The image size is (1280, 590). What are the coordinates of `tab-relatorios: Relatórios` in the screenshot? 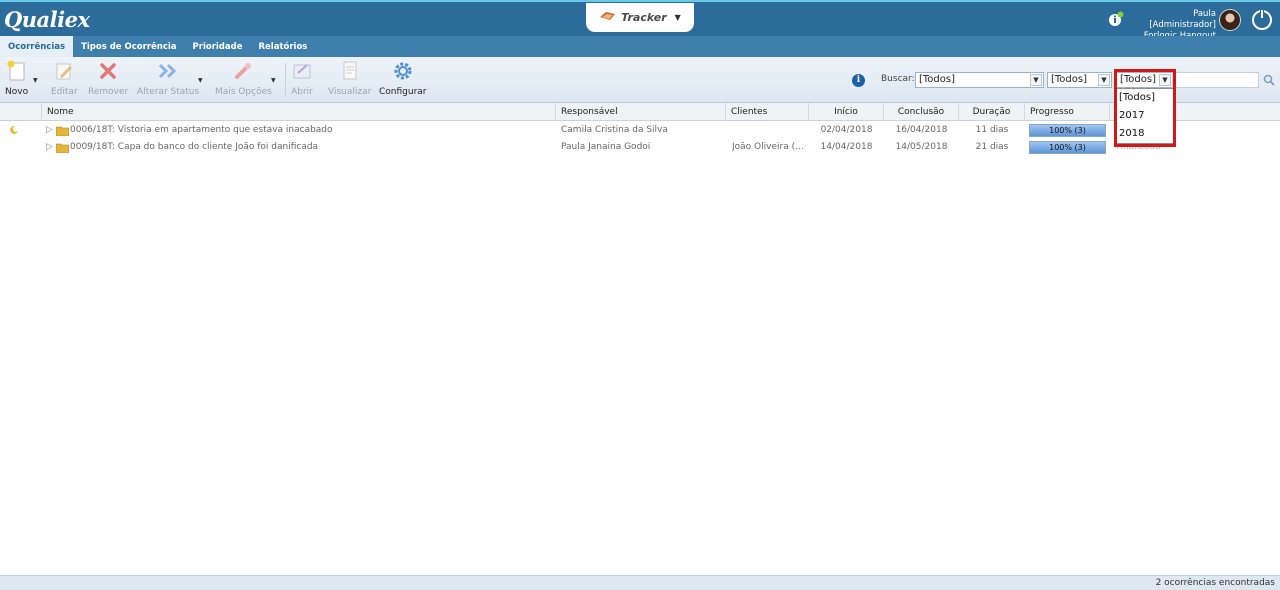 It's located at (282, 46).